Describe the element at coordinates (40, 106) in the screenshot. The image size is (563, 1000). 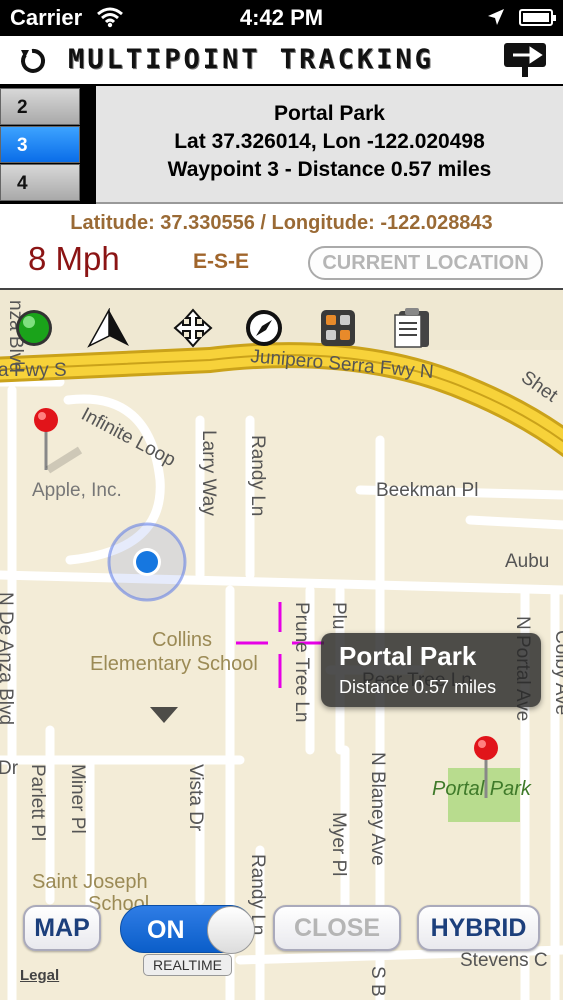
I see `waypoint-item-2: 2` at that location.